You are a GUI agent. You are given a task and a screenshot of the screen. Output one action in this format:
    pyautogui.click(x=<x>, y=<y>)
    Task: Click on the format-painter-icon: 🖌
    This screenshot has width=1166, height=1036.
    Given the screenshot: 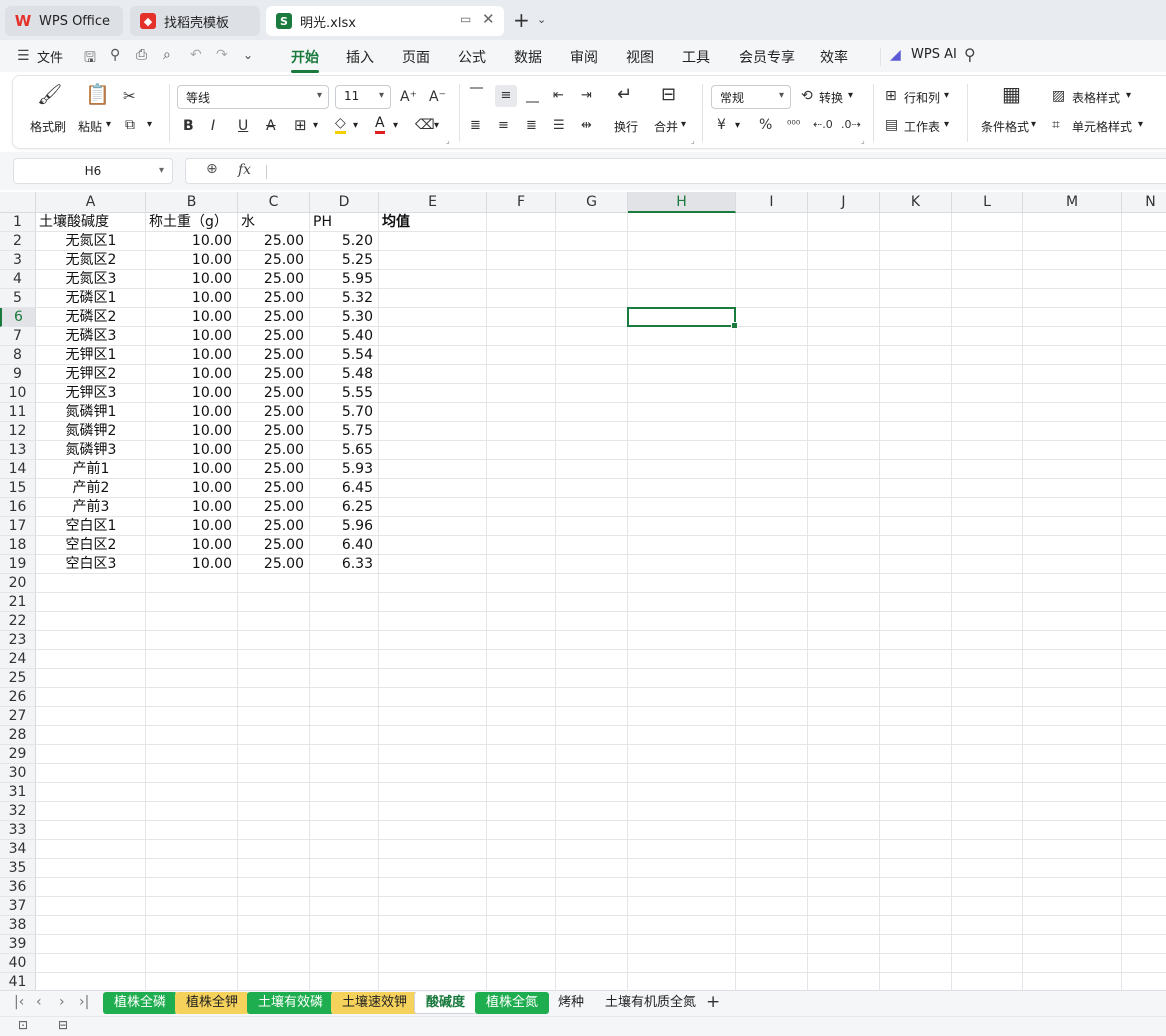 What is the action you would take?
    pyautogui.click(x=49, y=94)
    